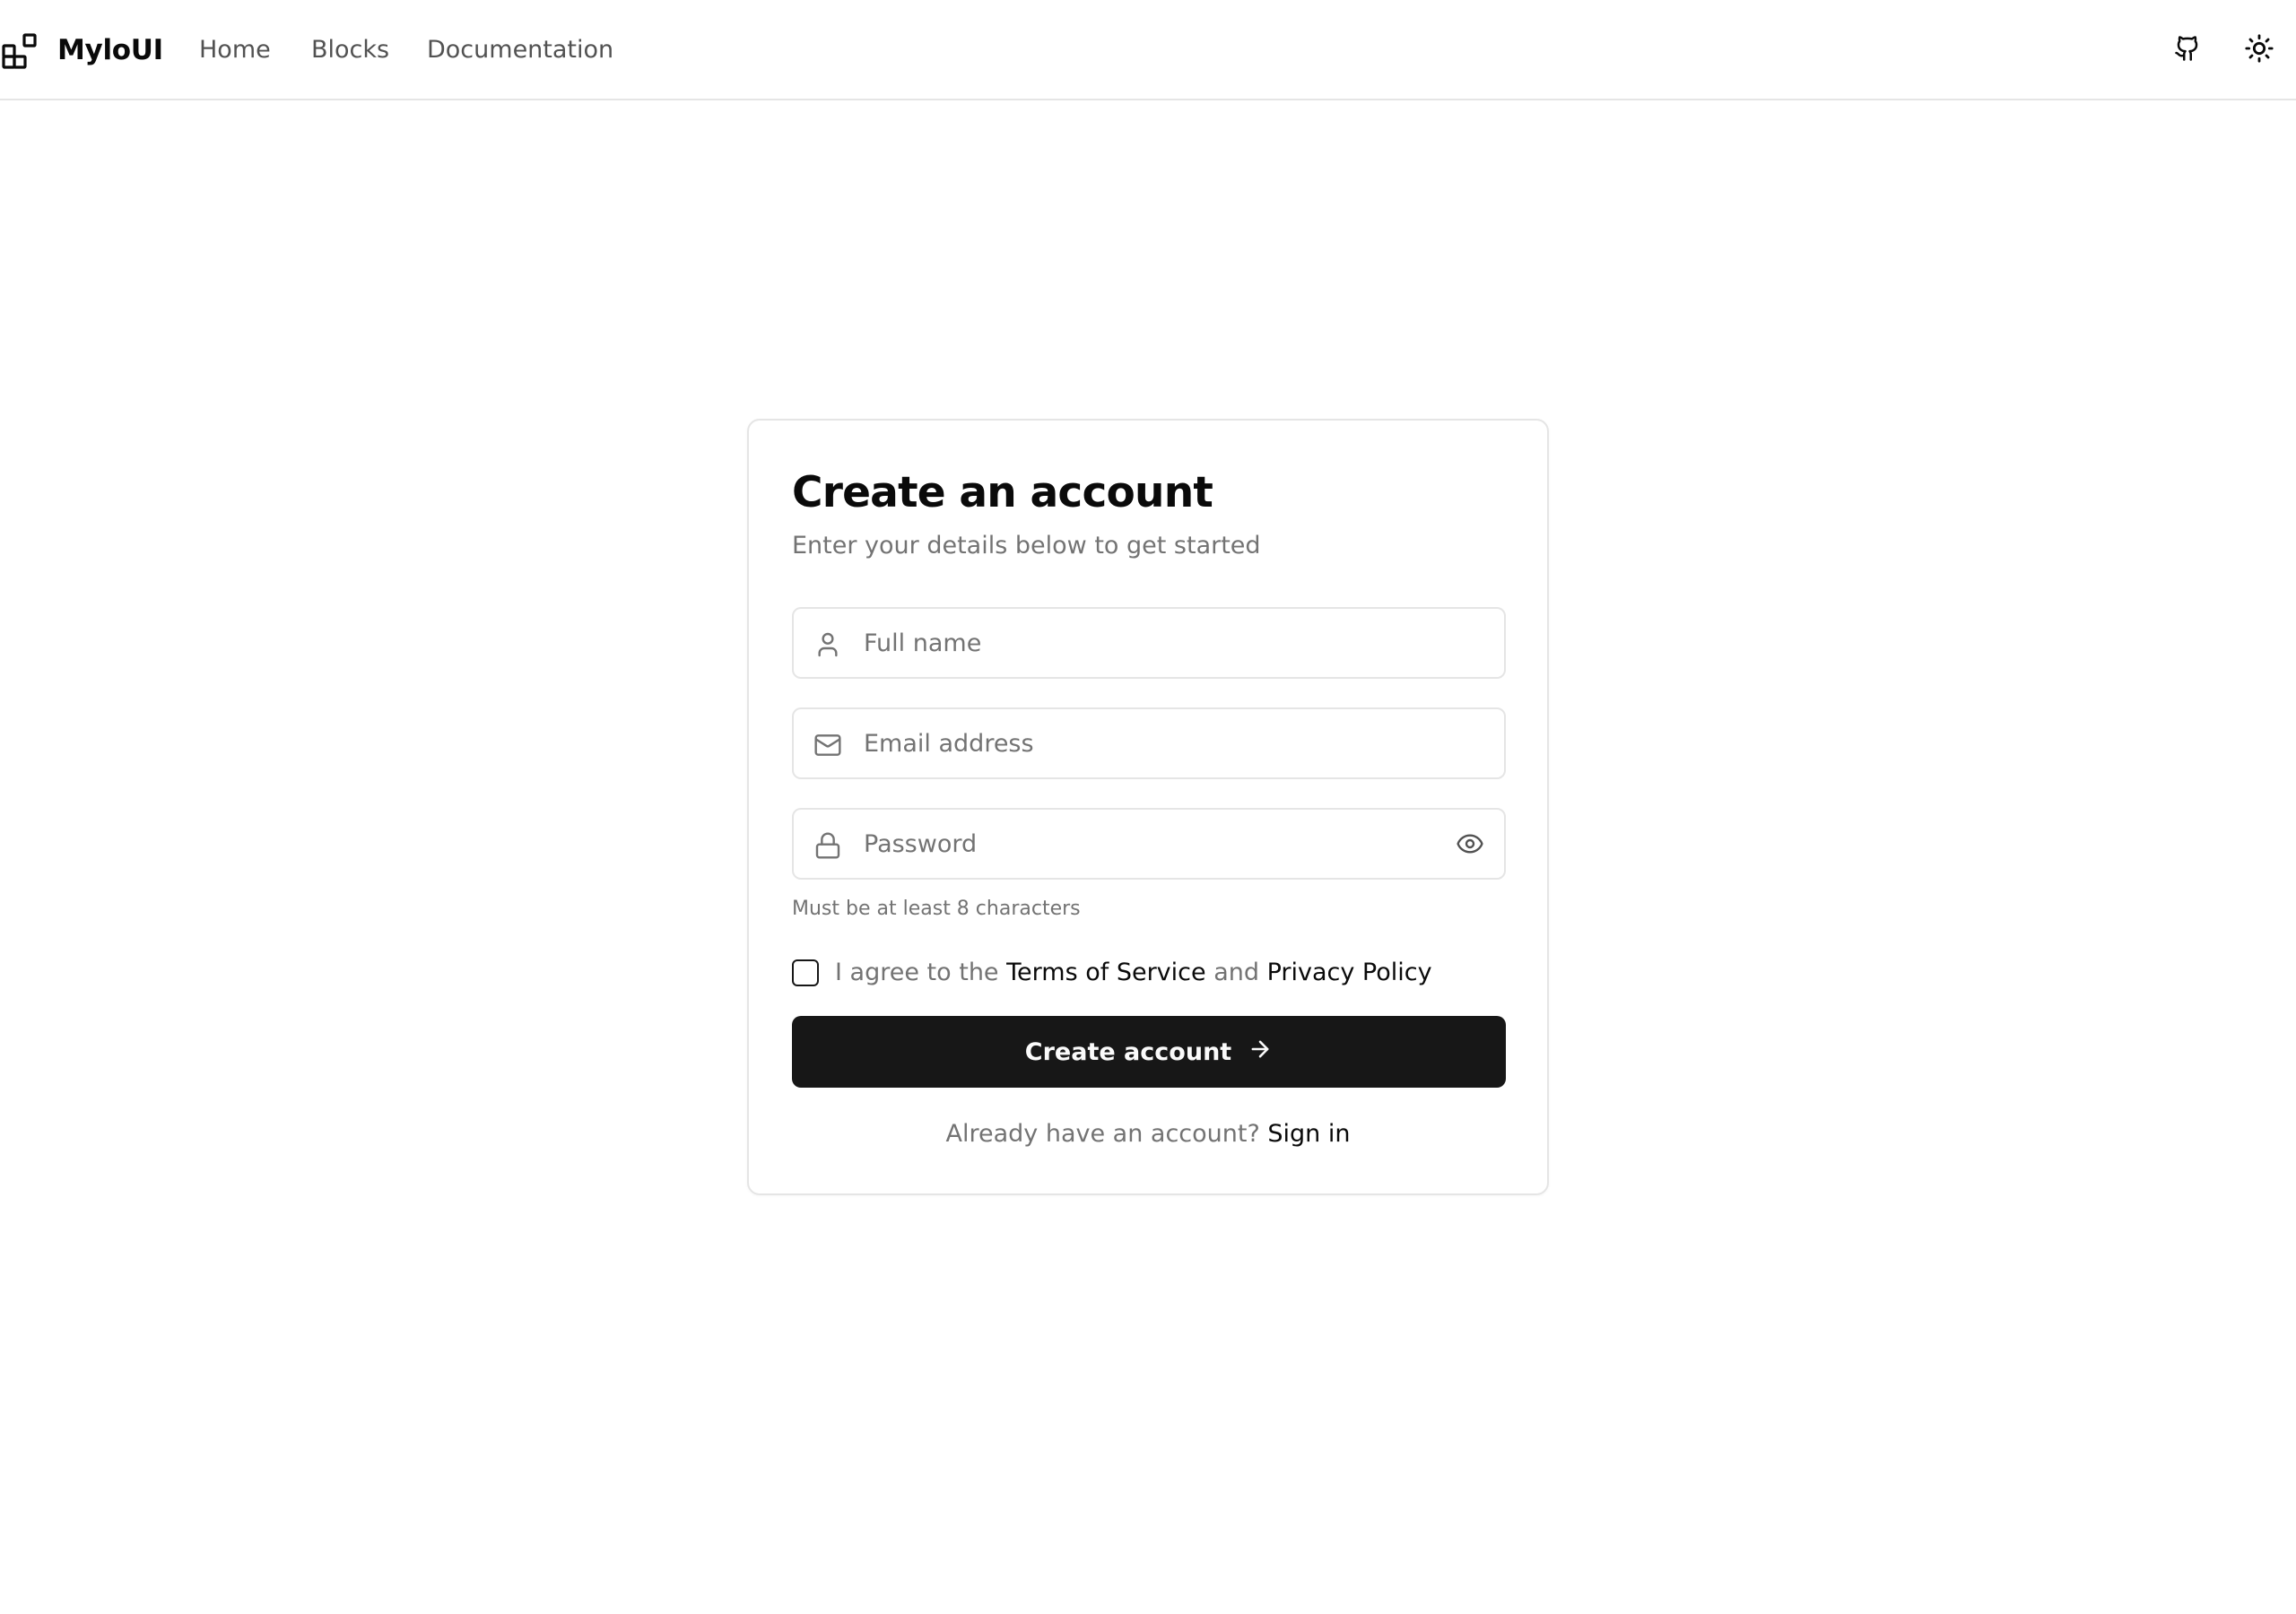  I want to click on create-account-button: Create account, so click(1149, 1052).